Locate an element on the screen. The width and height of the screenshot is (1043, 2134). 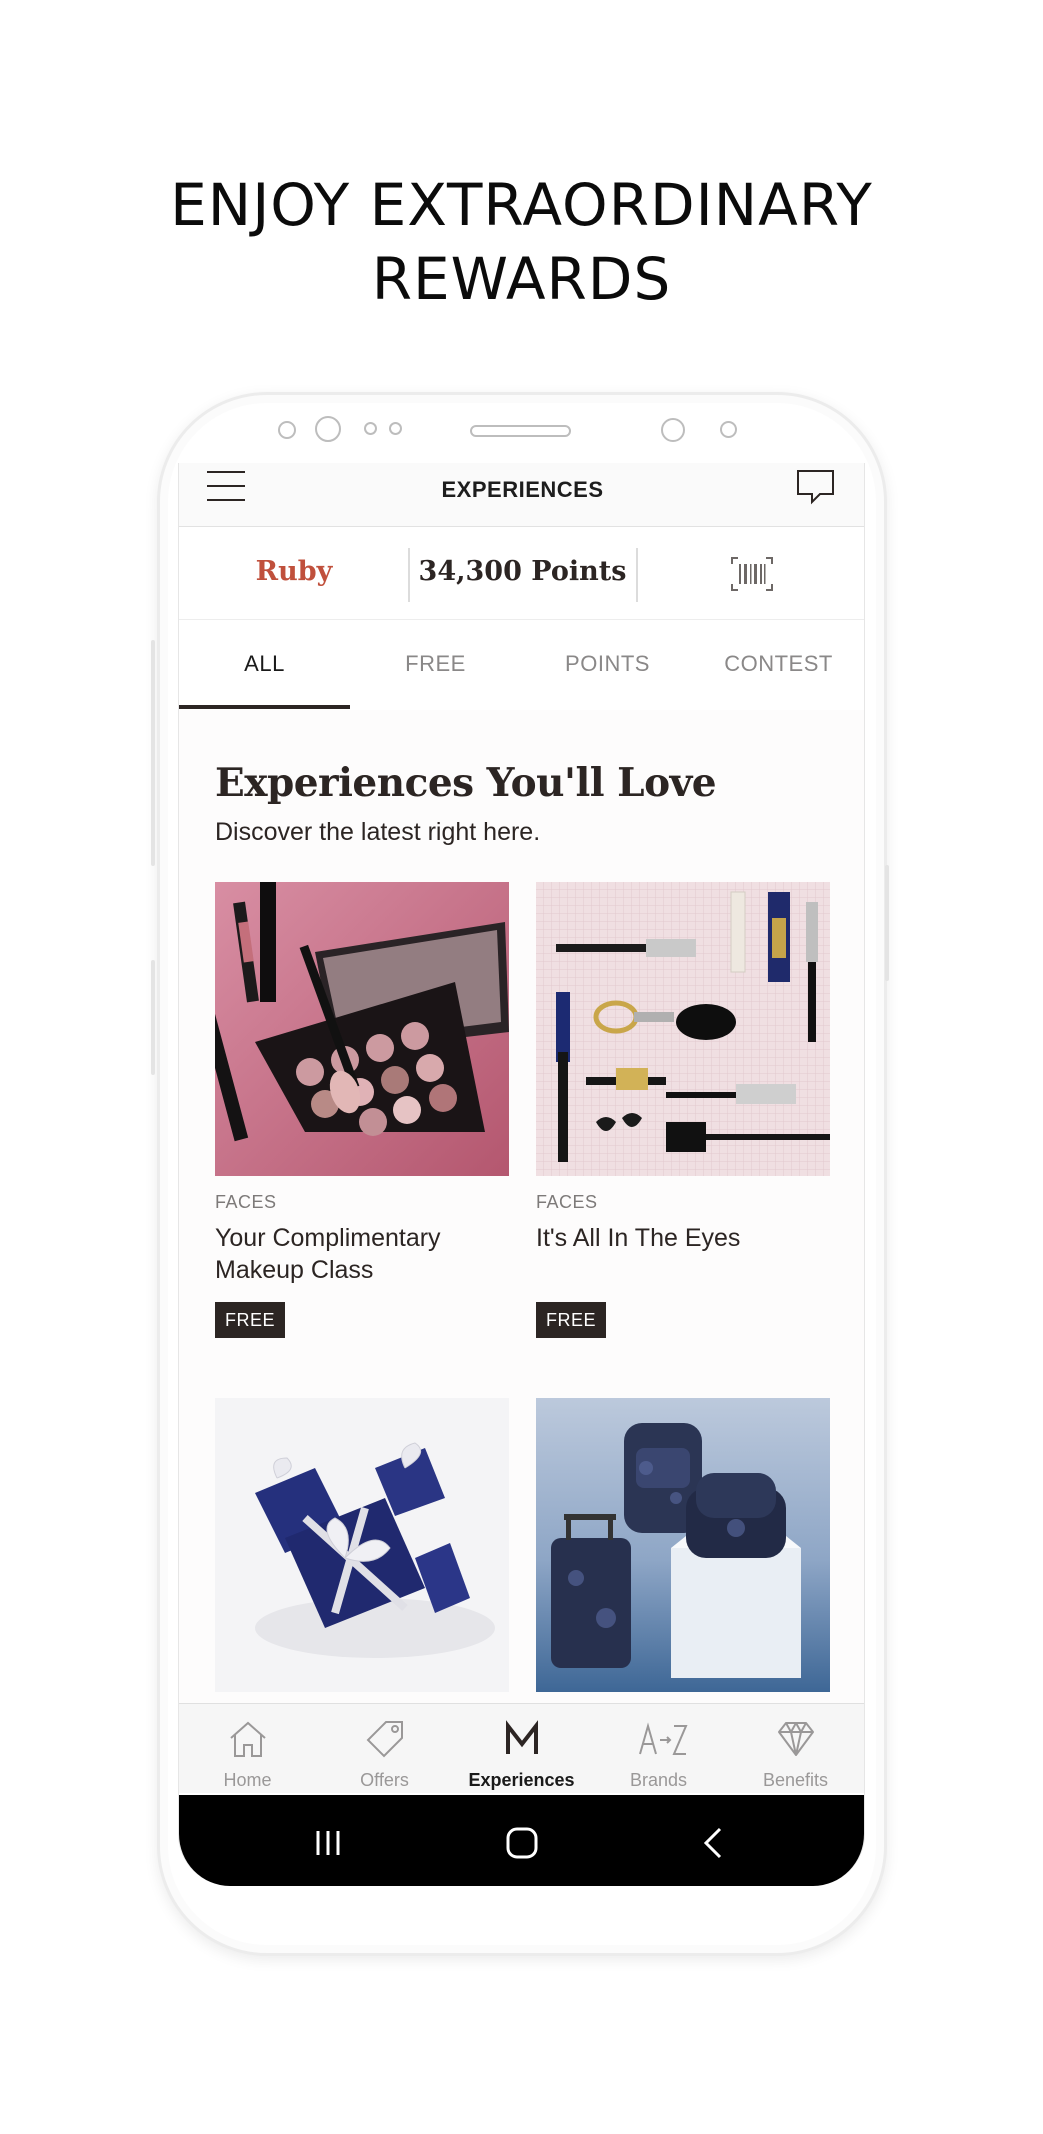
earpiece-speaker is located at coordinates (520, 431).